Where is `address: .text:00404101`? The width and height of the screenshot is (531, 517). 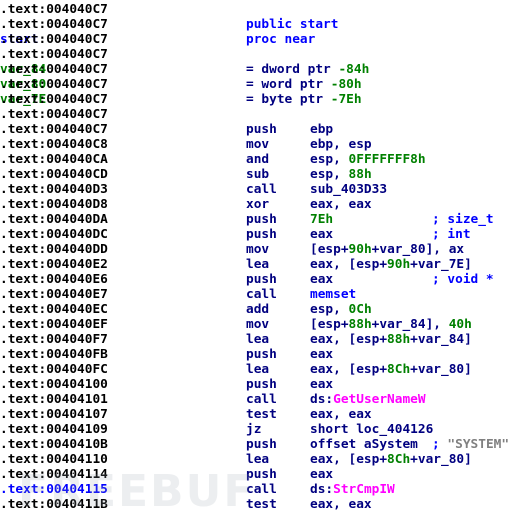
address: .text:00404101 is located at coordinates (54, 399).